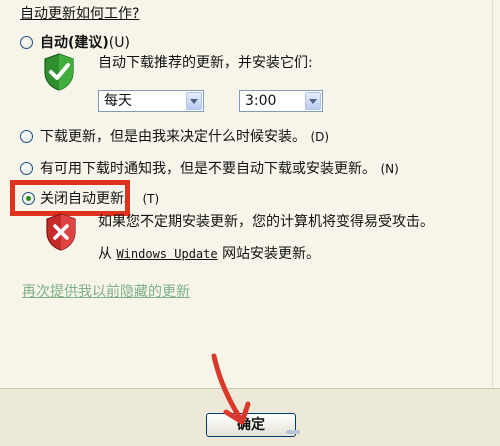 Image resolution: width=500 pixels, height=446 pixels. I want to click on shield-x-icon, so click(61, 232).